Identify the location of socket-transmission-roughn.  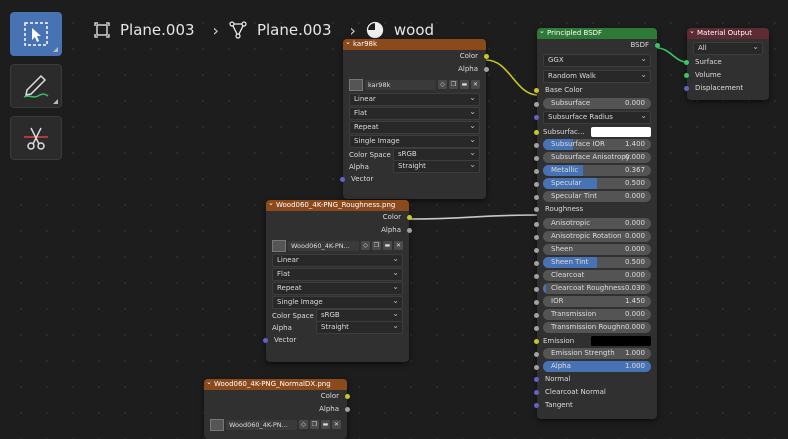
(536, 328).